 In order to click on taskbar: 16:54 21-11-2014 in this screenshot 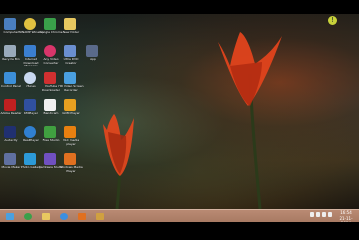, I will do `click(179, 217)`.